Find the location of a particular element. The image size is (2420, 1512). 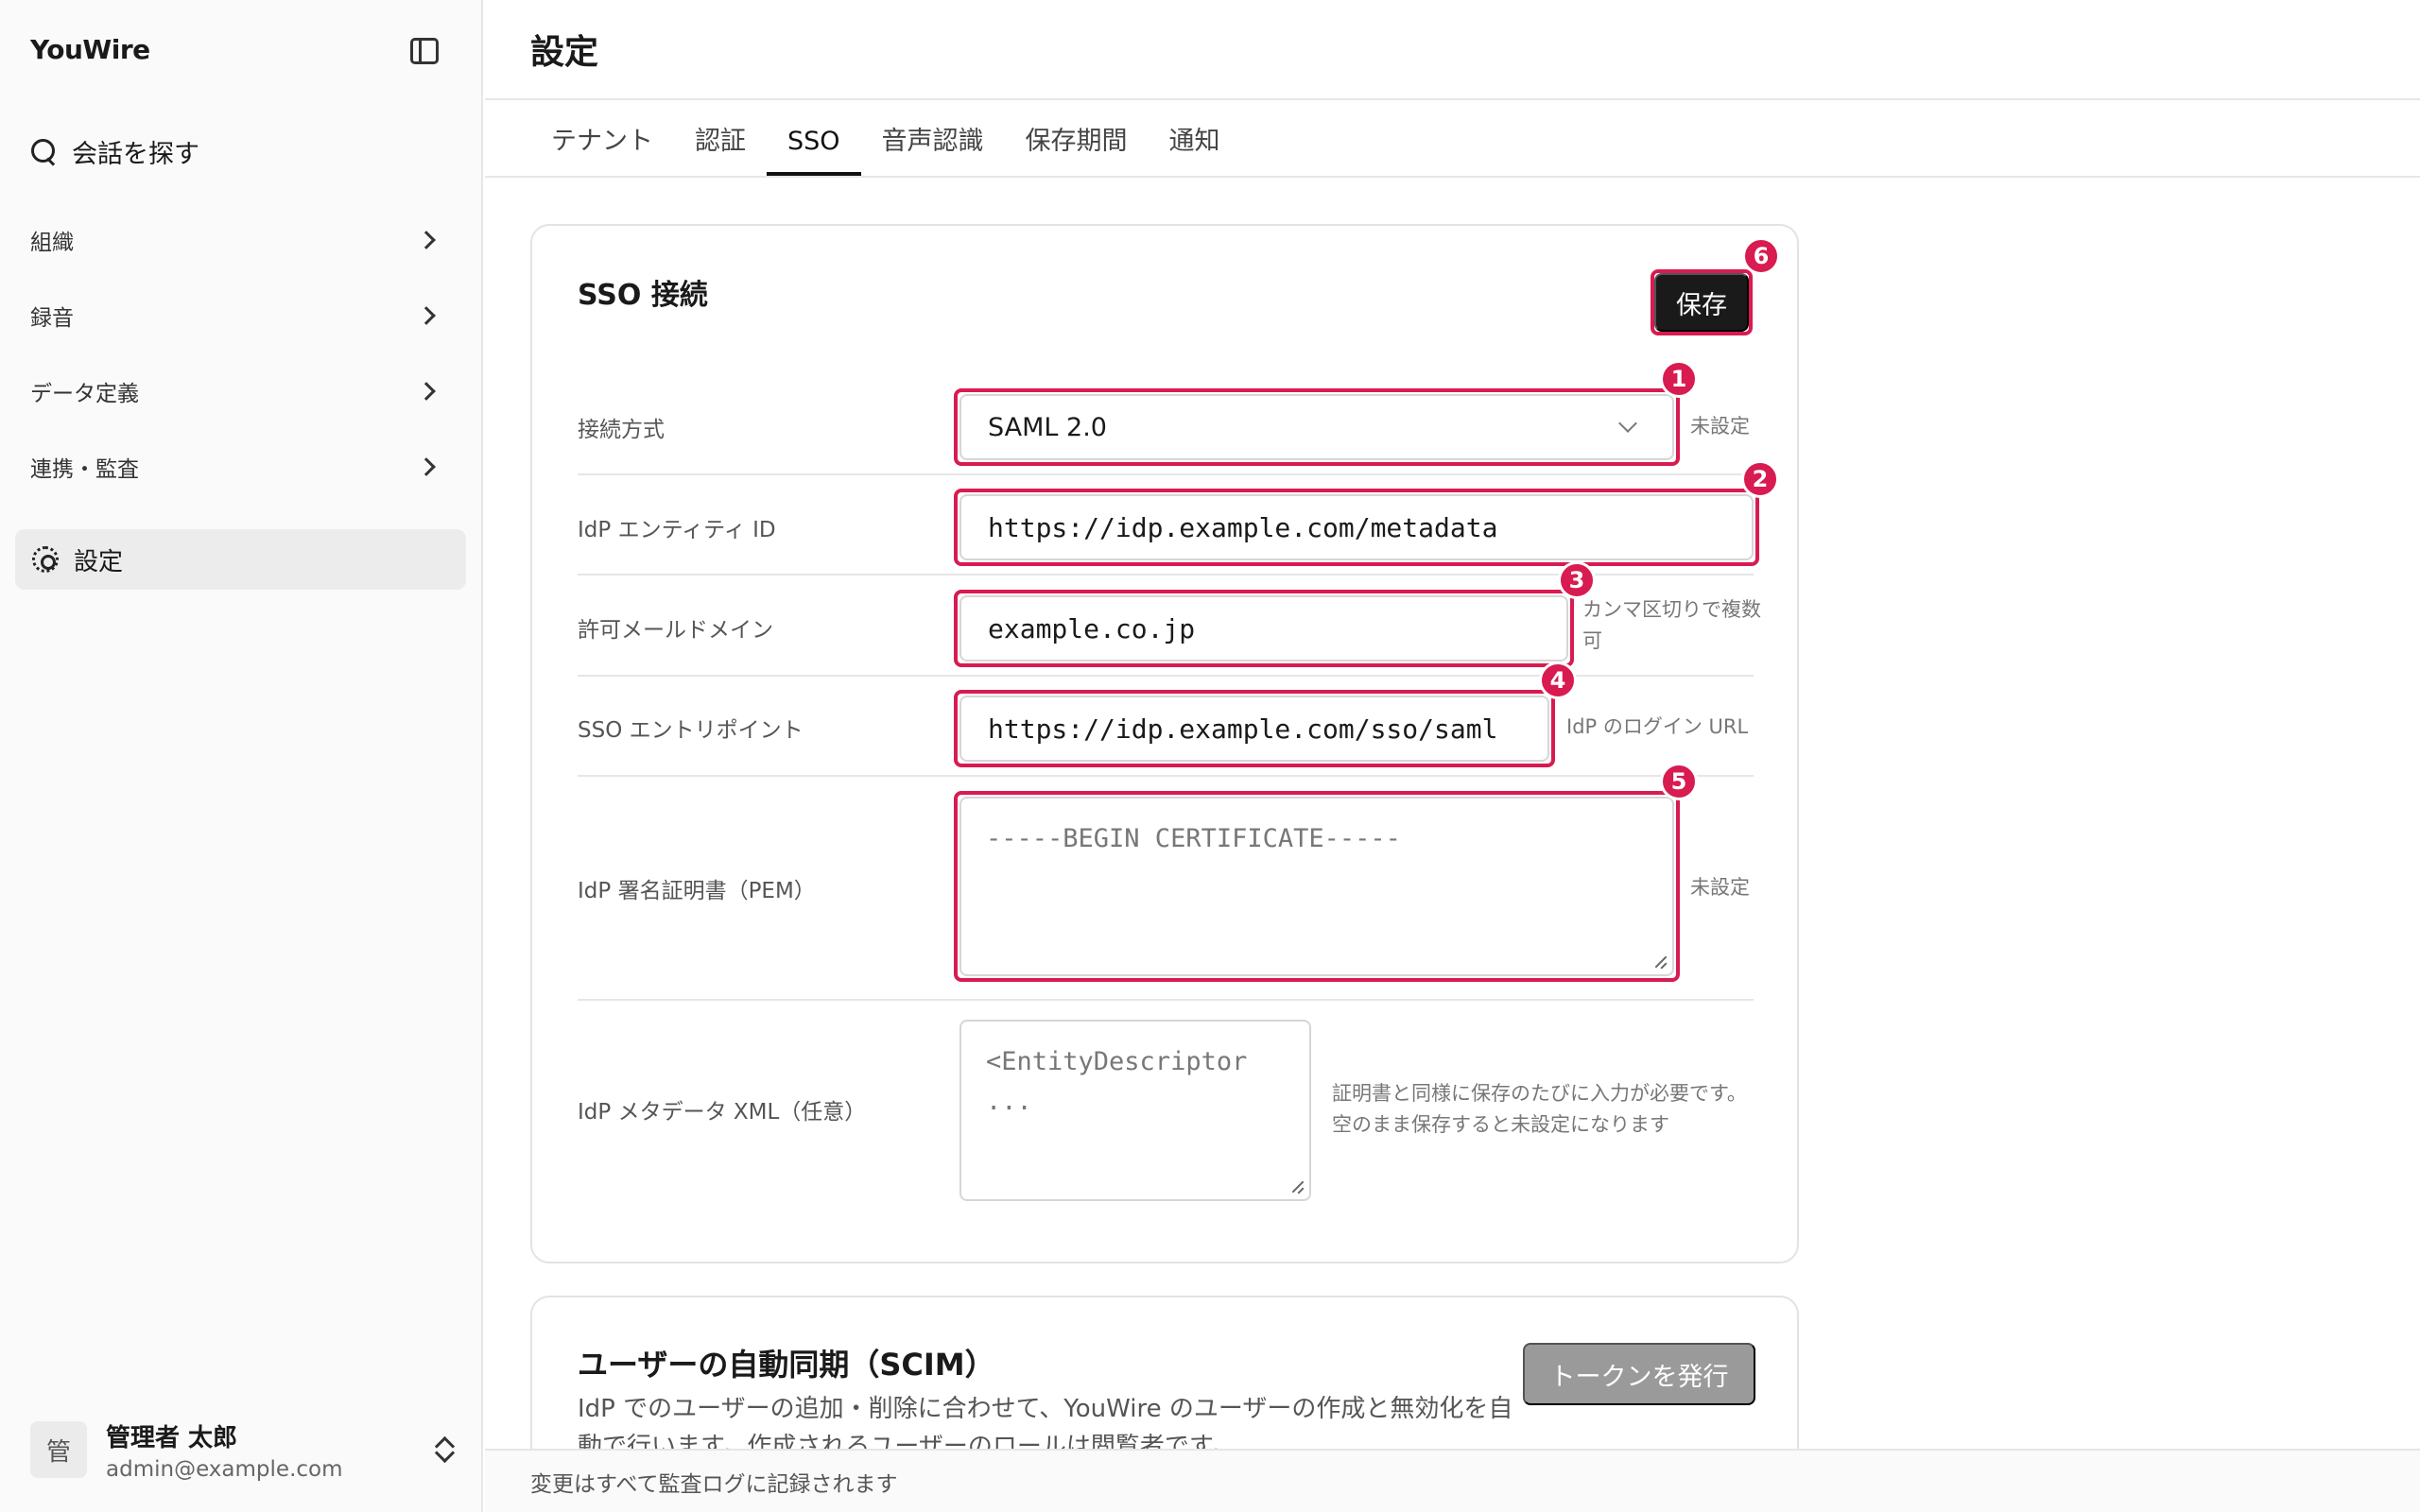

cert-label: IdP 署名証明書（PEM） is located at coordinates (697, 891).